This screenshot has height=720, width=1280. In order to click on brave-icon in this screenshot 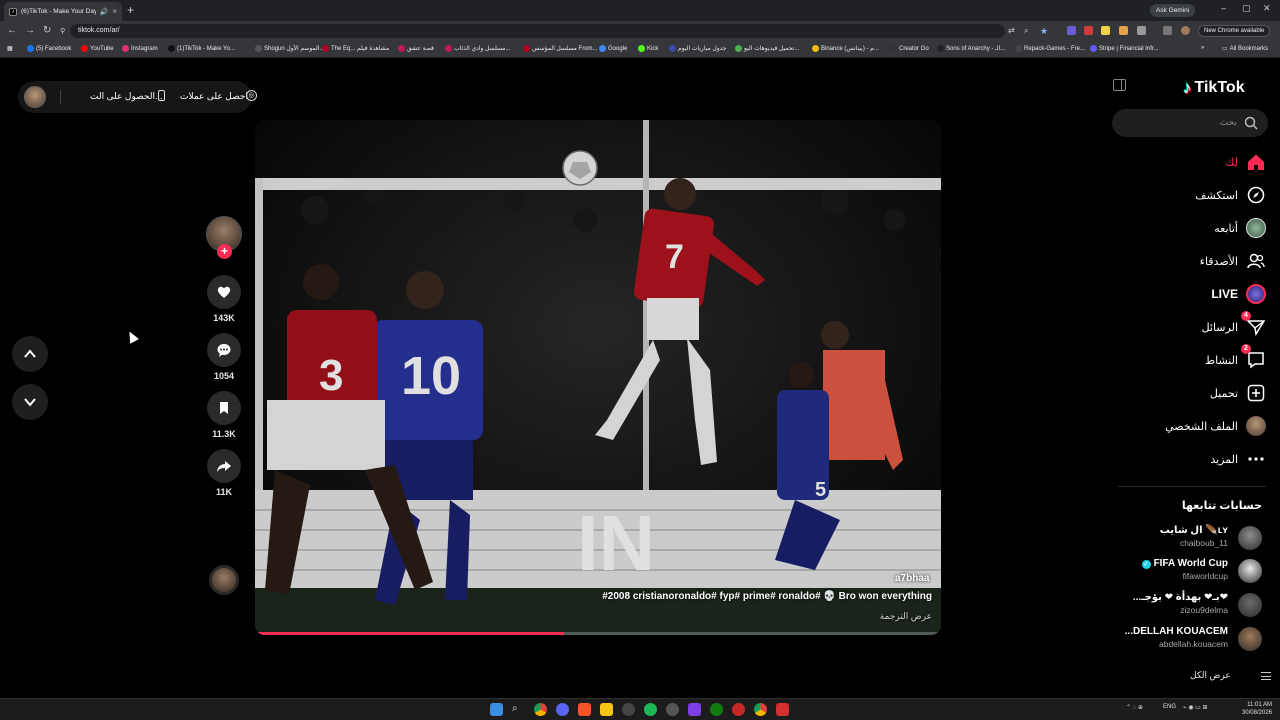, I will do `click(584, 709)`.